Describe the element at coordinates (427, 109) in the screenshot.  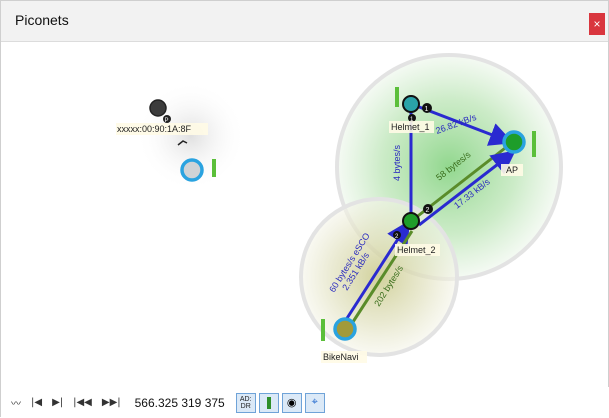
I see `badge-helmet1: 1` at that location.